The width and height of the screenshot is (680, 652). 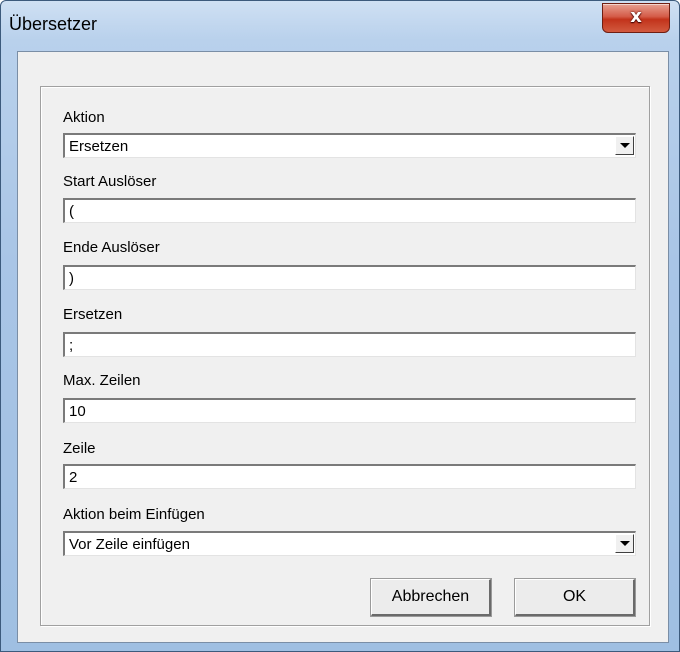 What do you see at coordinates (110, 181) in the screenshot?
I see `start-trigger-label: Start Auslöser` at bounding box center [110, 181].